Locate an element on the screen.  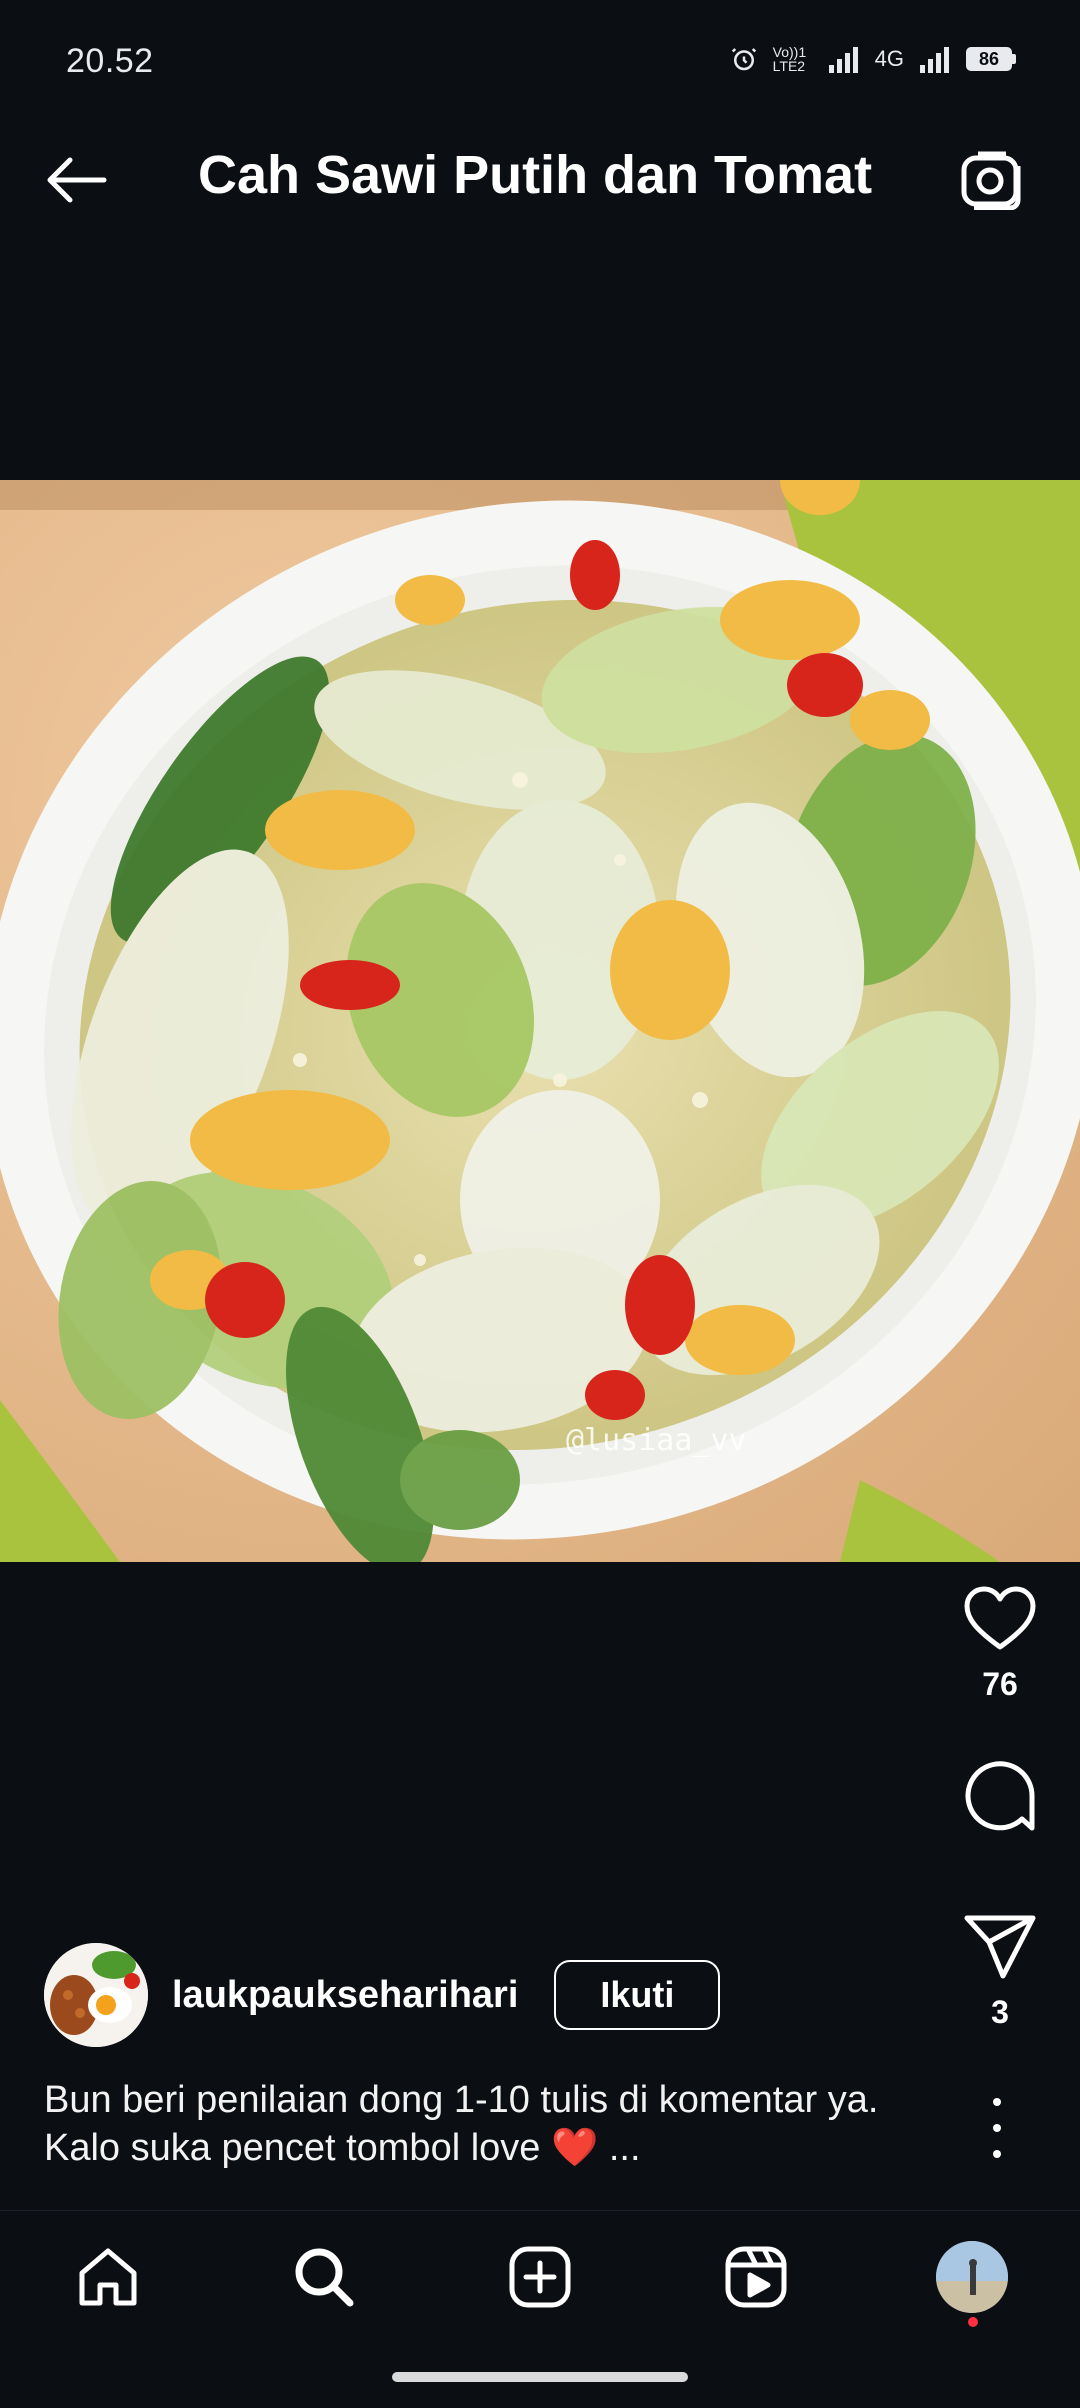
more-options-button is located at coordinates (997, 2128).